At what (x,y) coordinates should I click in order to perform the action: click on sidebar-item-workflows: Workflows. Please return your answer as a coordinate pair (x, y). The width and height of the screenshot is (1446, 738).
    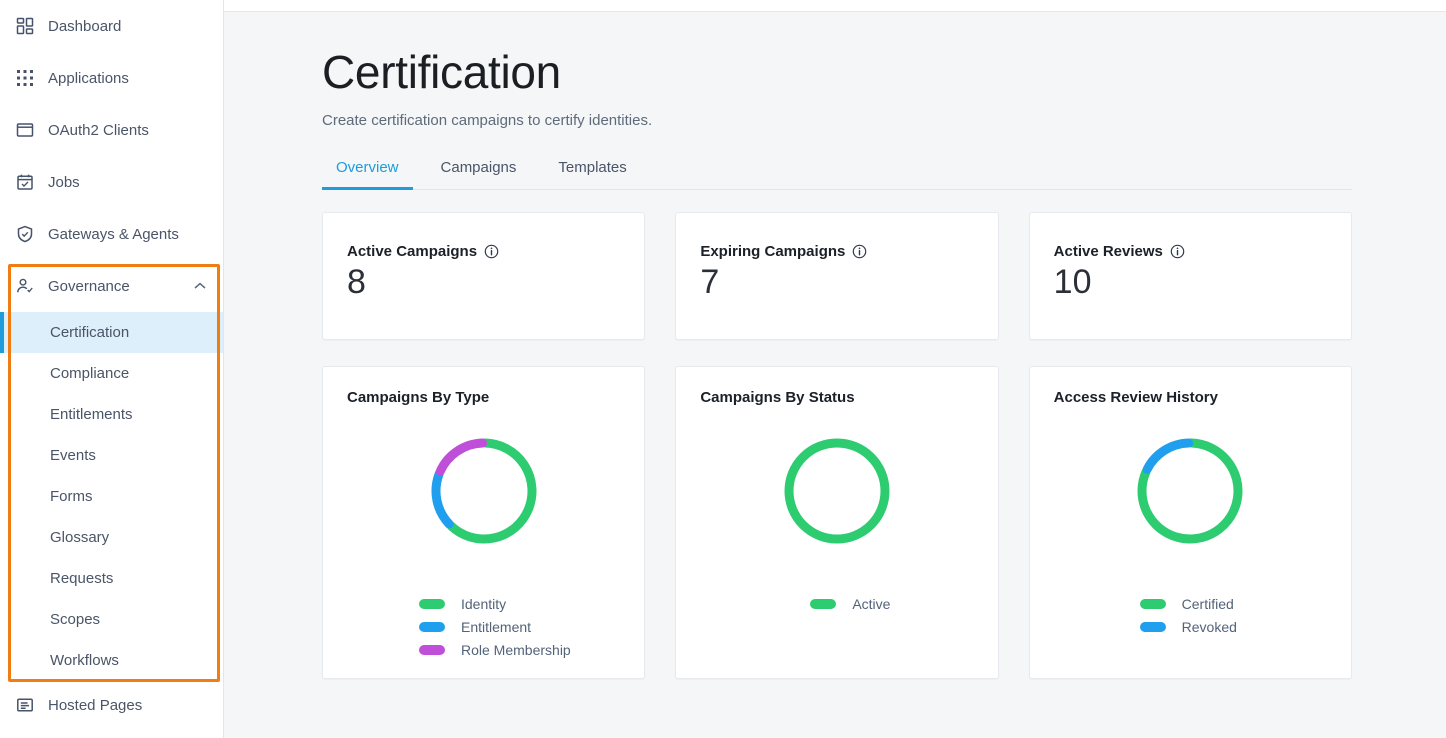
    Looking at the image, I should click on (111, 660).